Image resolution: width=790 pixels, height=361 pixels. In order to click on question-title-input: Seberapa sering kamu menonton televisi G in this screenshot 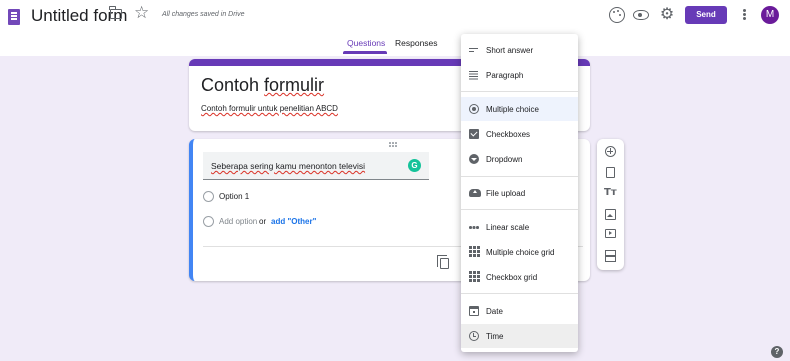, I will do `click(316, 166)`.